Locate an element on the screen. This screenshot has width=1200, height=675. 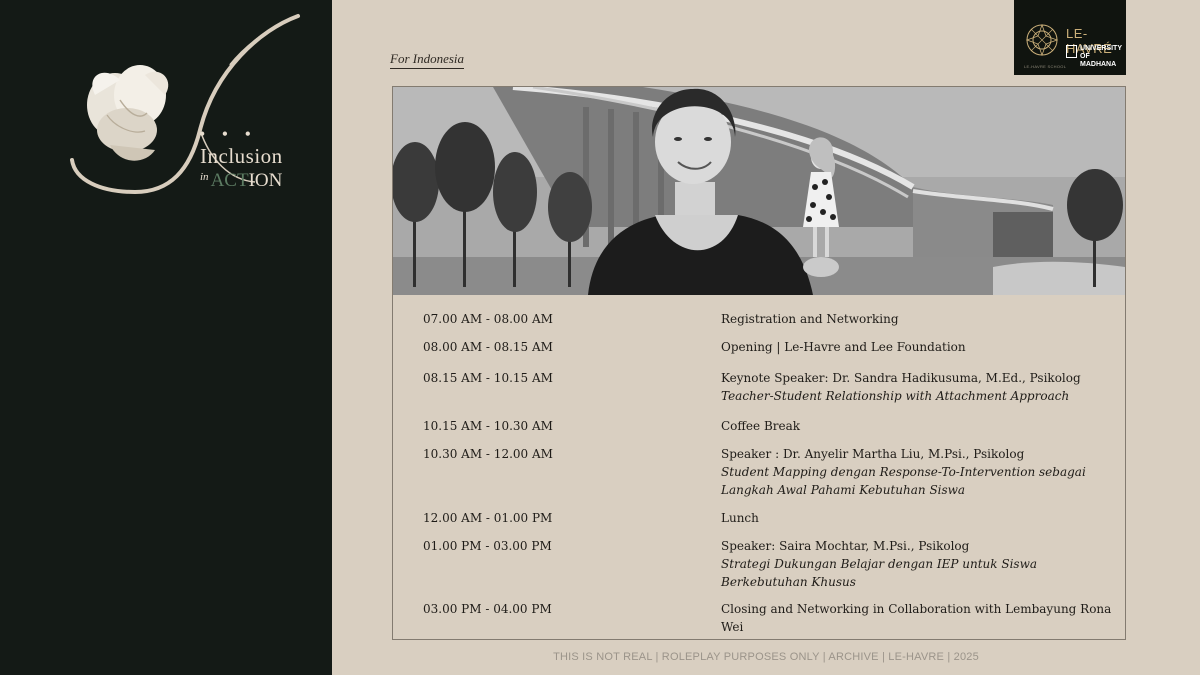
schedule-time: 10.15 AM - 10.30 AM is located at coordinates (488, 426).